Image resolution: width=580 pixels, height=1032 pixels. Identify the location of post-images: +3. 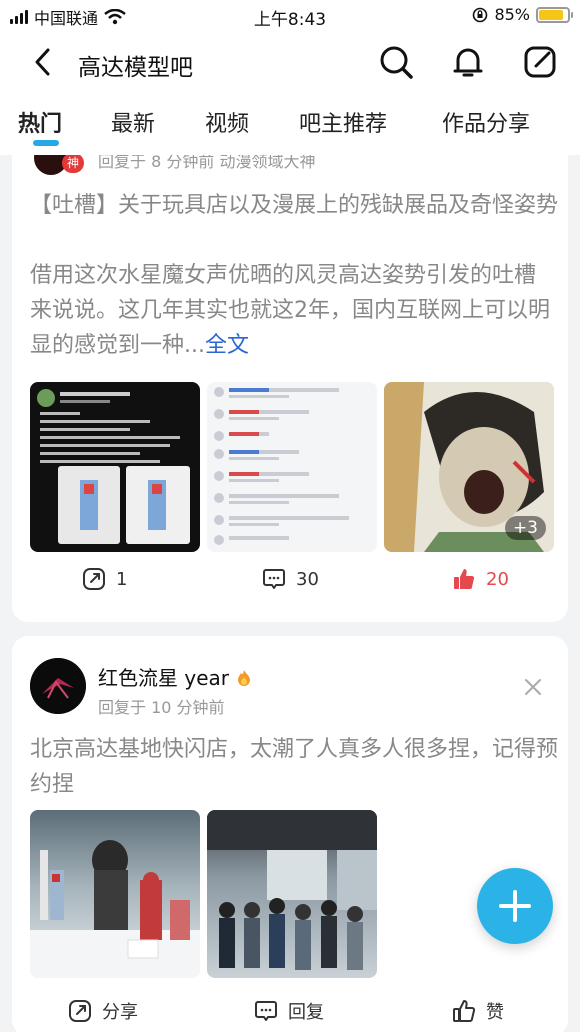
(292, 467).